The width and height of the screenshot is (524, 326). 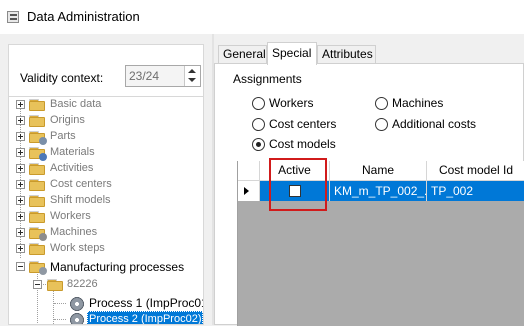 I want to click on validity-context-label: Validity context:, so click(x=62, y=78).